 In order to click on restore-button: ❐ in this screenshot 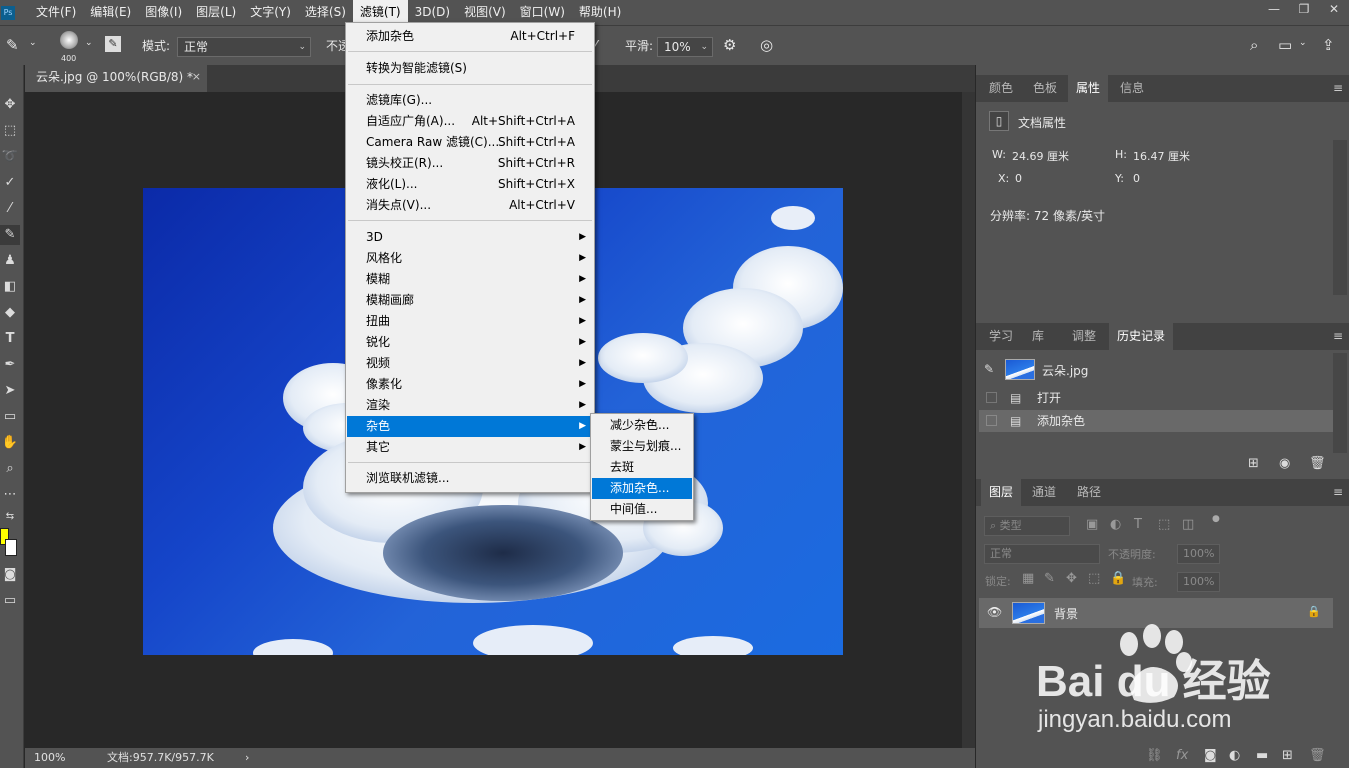, I will do `click(1304, 9)`.